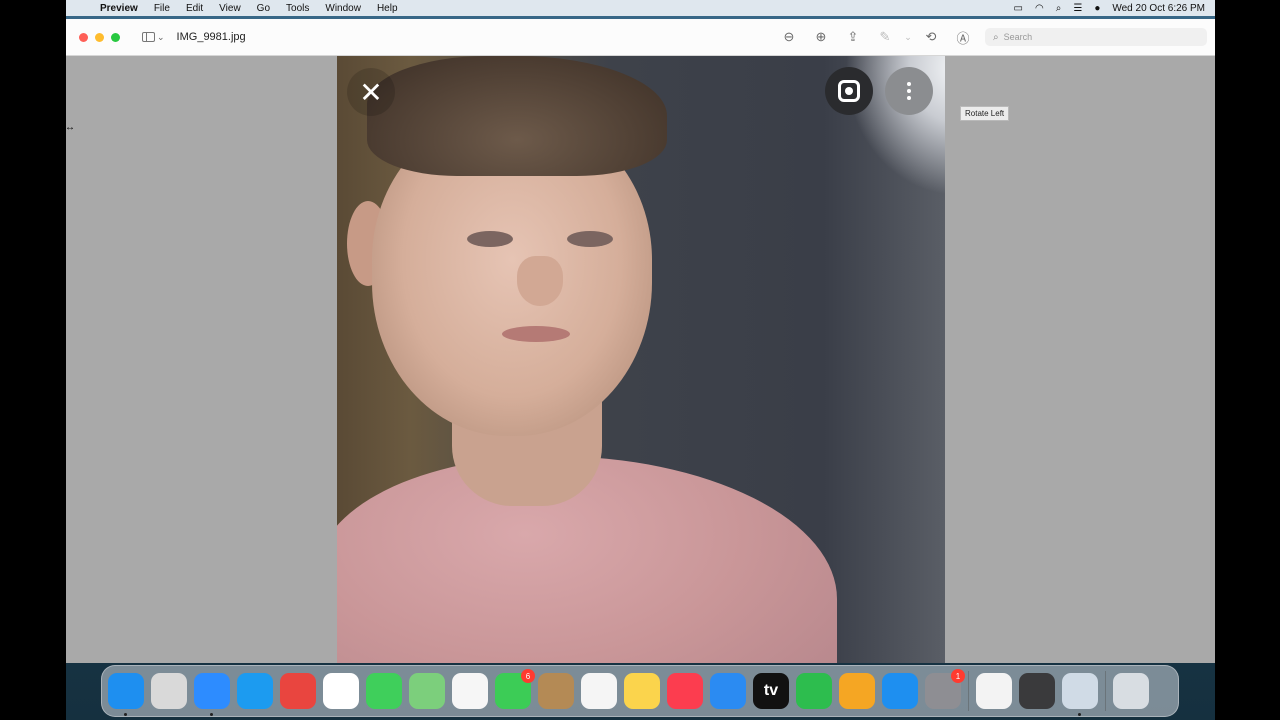  Describe the element at coordinates (908, 37) in the screenshot. I see `highlight-dropdown-icon: ⌄` at that location.